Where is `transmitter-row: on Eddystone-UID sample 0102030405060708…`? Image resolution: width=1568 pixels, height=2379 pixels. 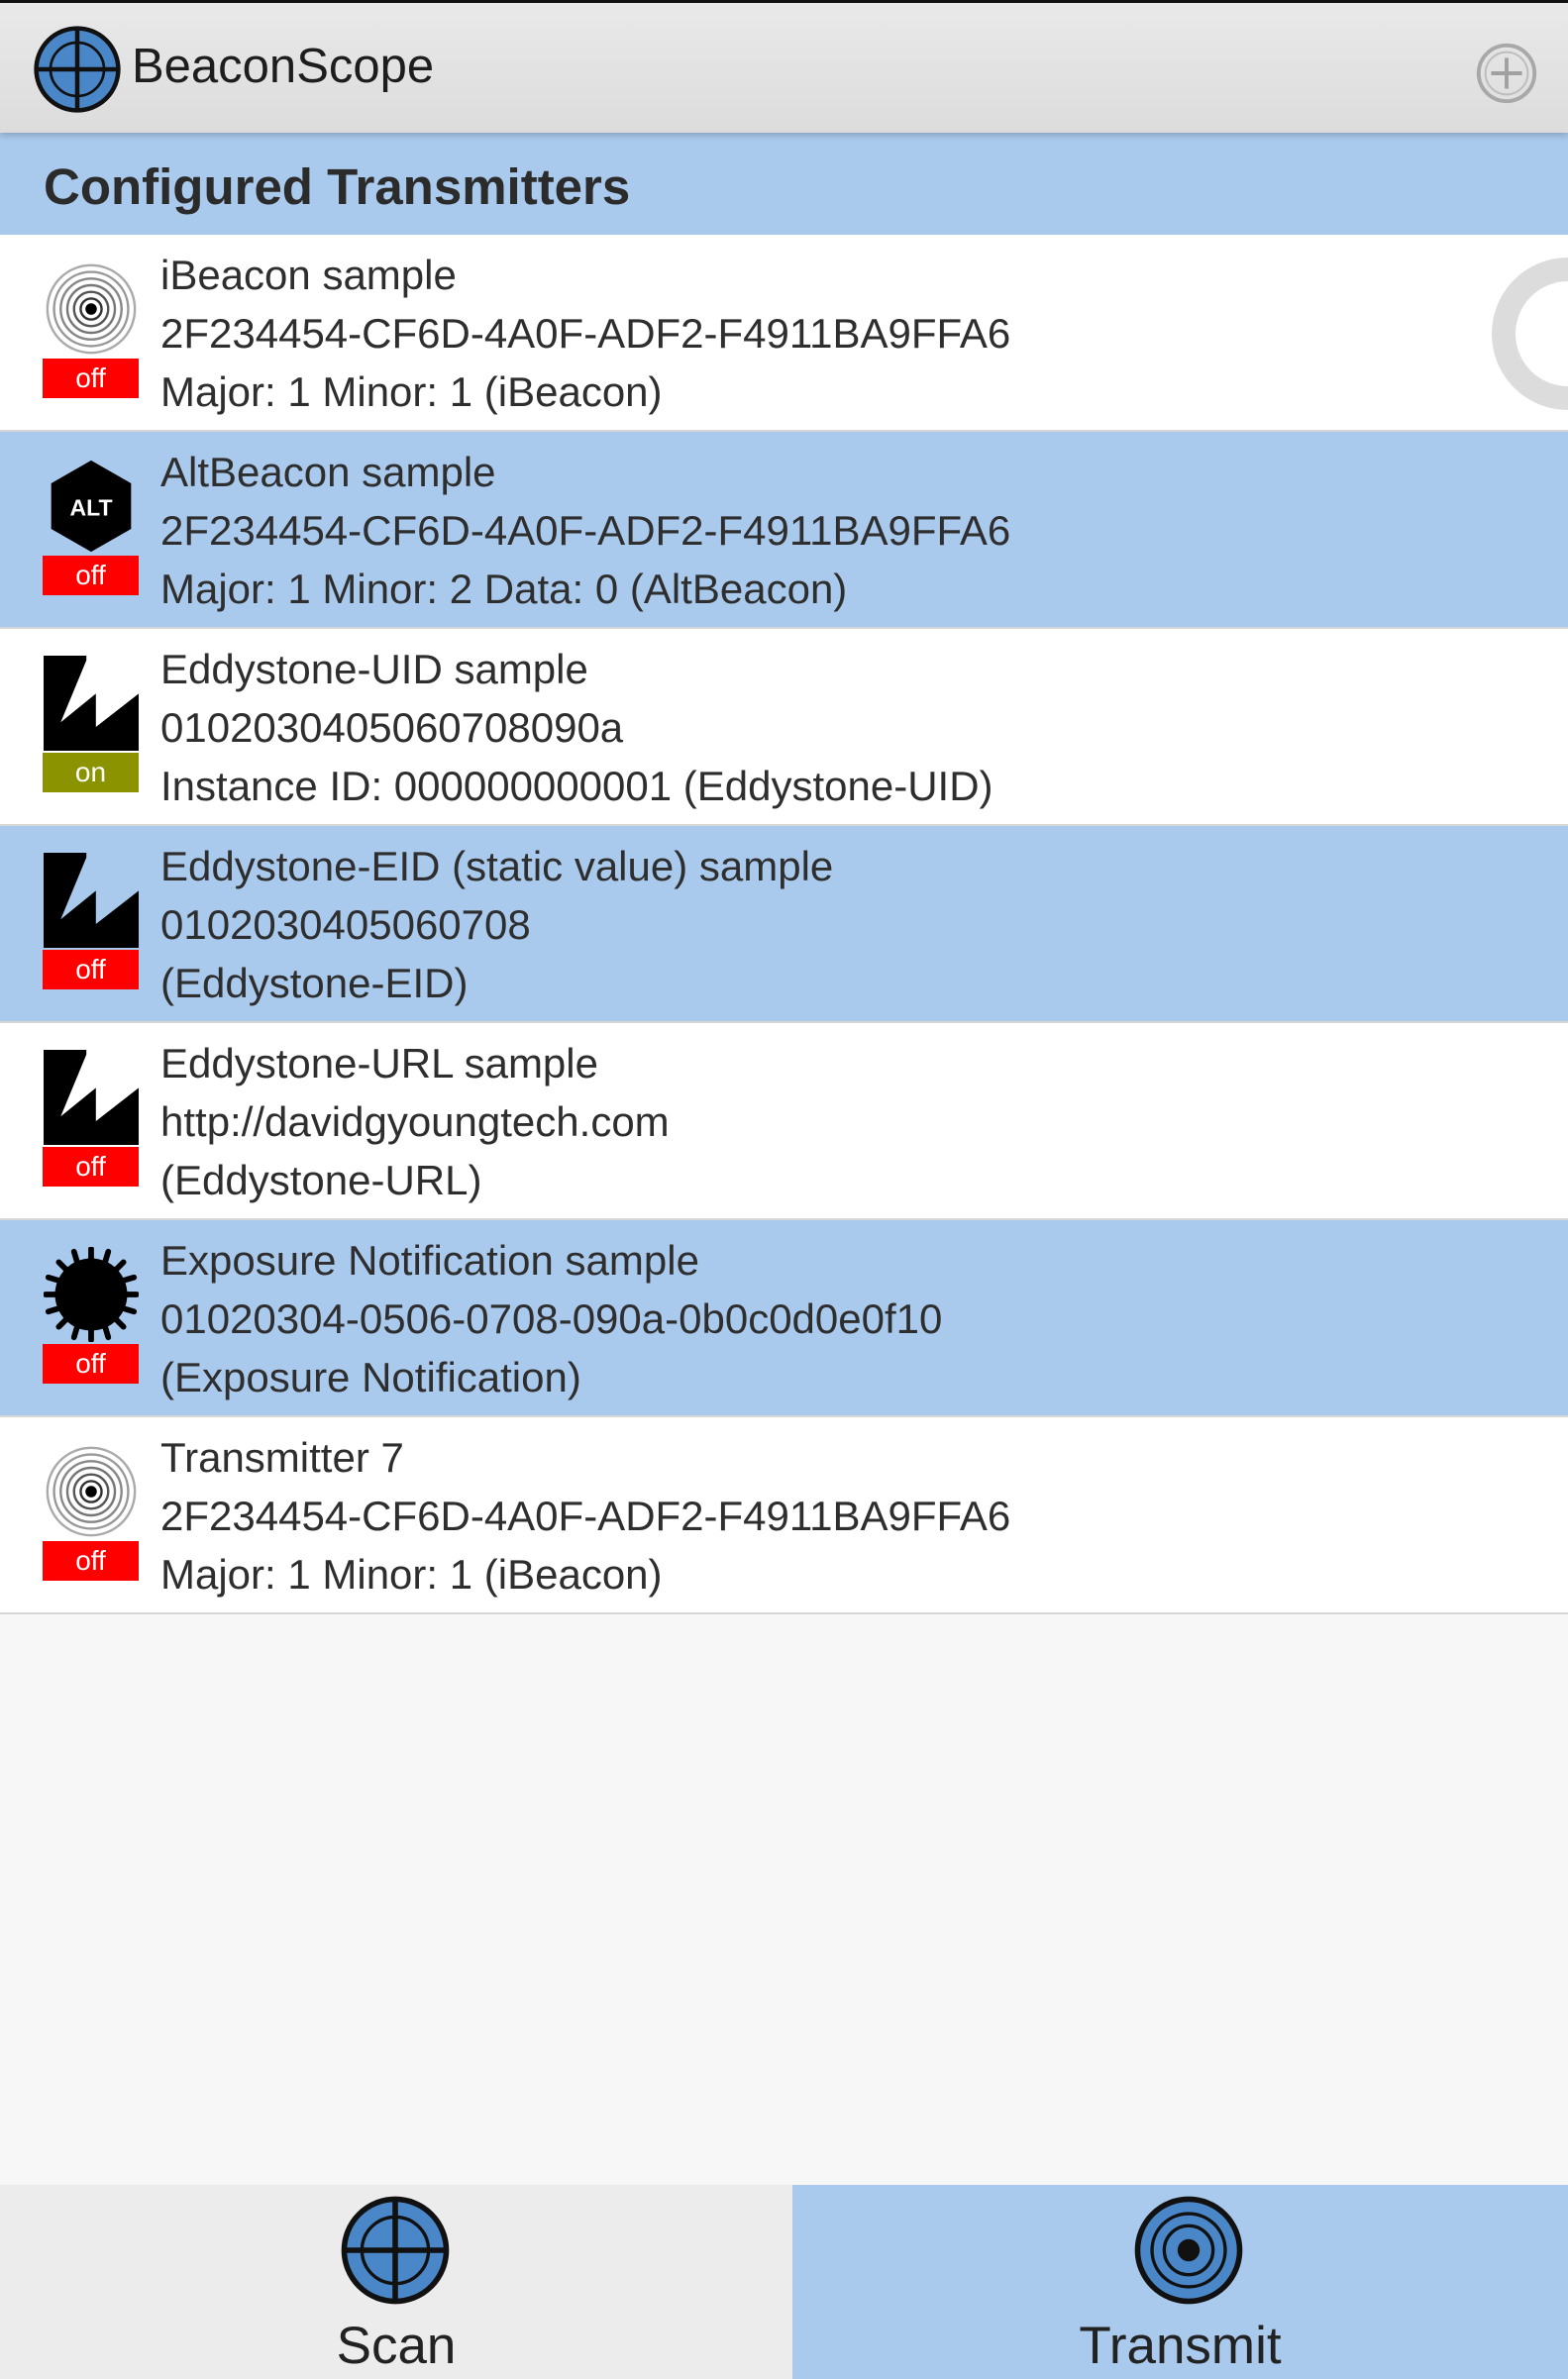
transmitter-row: on Eddystone-UID sample 0102030405060708… is located at coordinates (784, 727).